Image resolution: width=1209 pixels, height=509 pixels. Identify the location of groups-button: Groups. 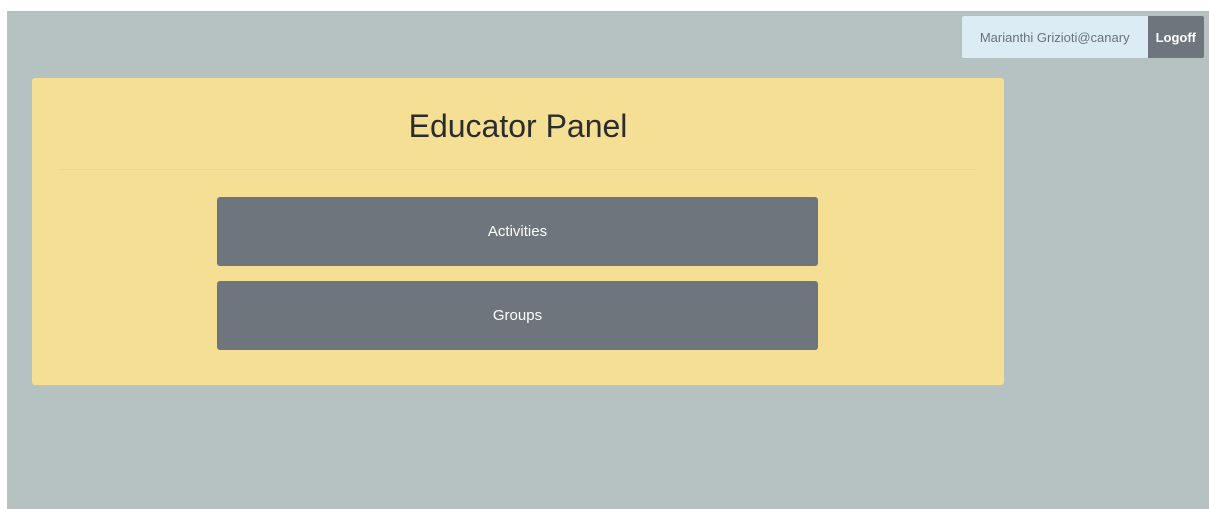
(517, 315).